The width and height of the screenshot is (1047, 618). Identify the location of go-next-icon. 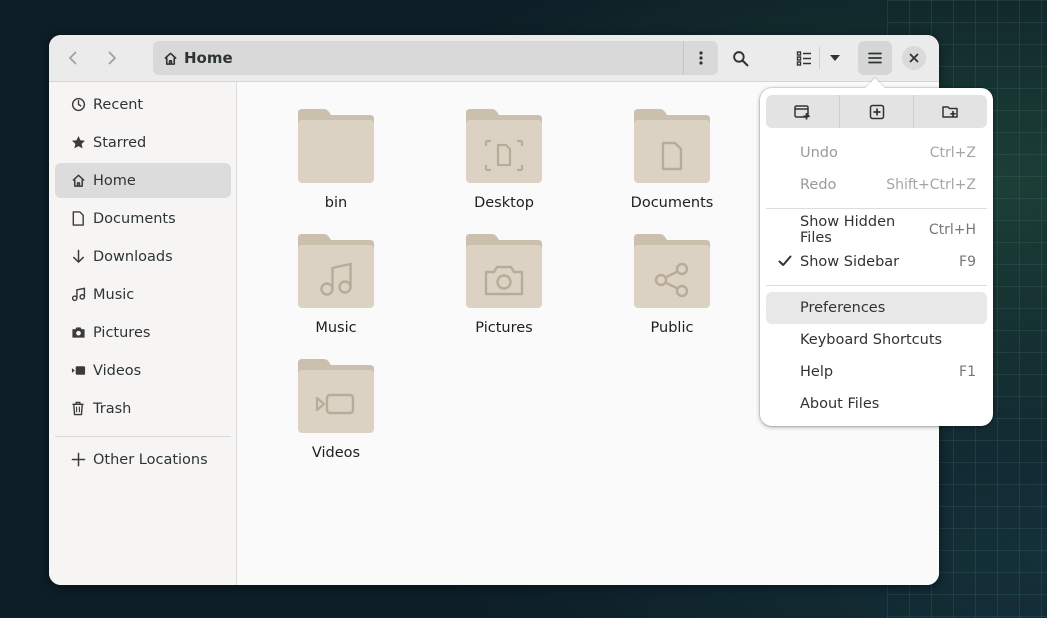
(112, 58).